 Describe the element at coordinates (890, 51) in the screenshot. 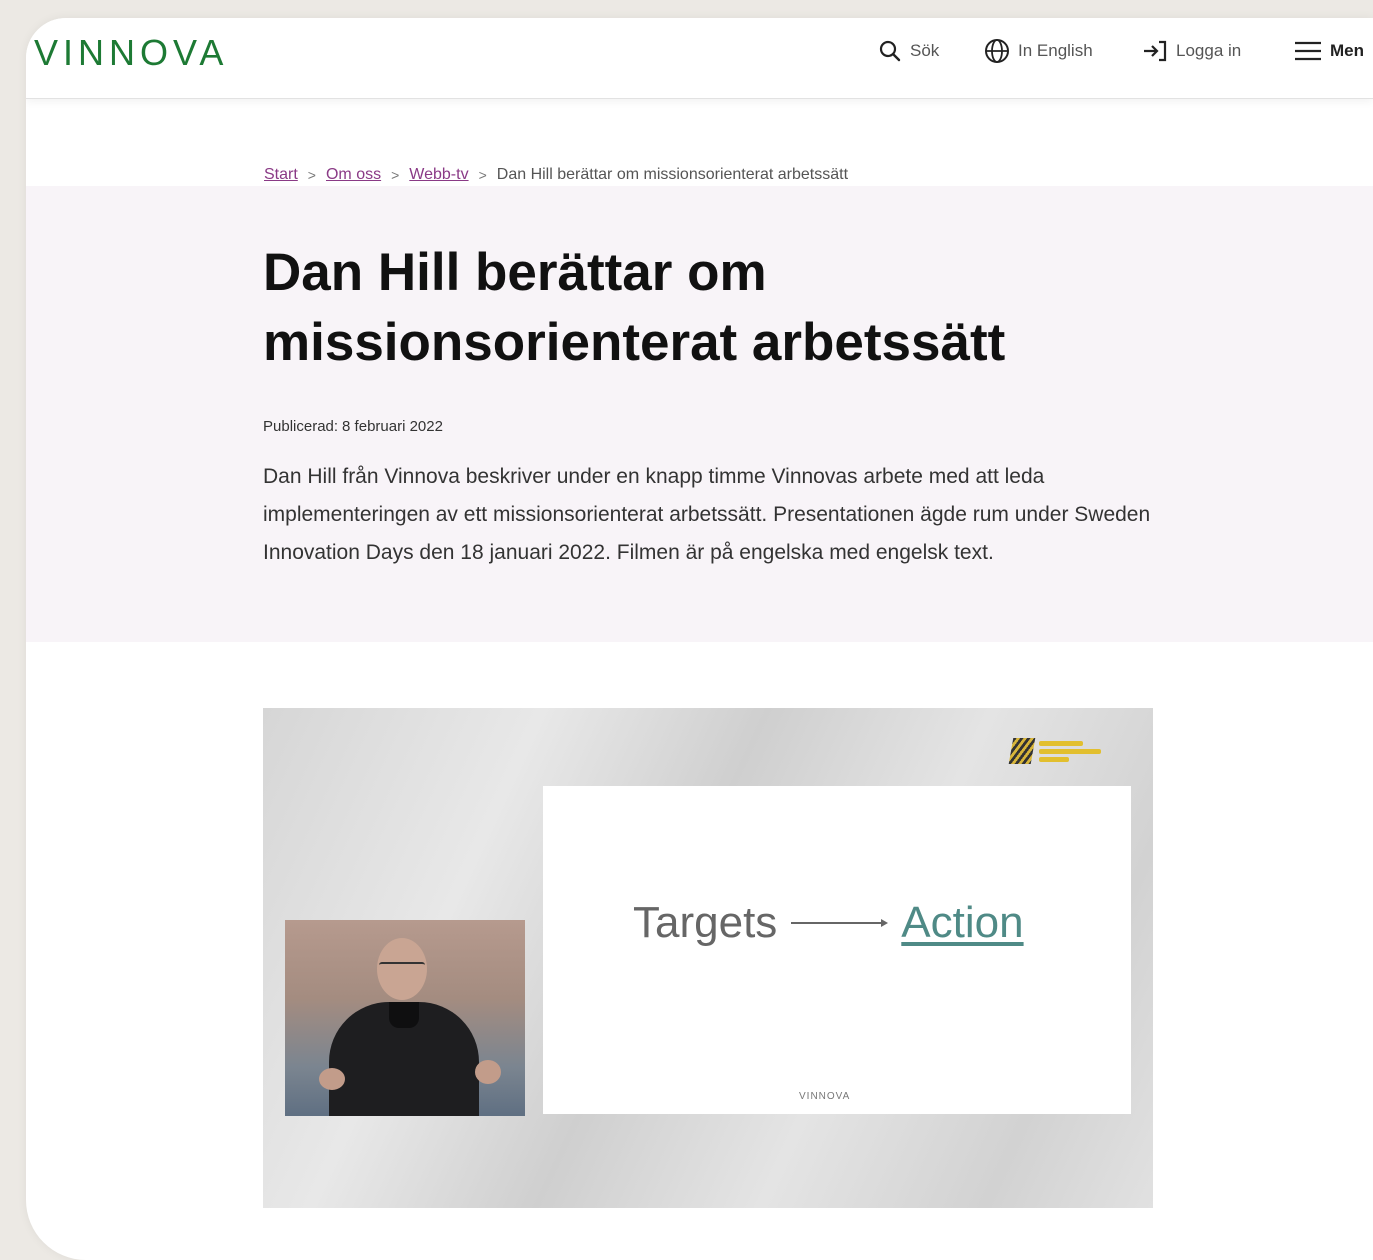

I see `search-icon` at that location.